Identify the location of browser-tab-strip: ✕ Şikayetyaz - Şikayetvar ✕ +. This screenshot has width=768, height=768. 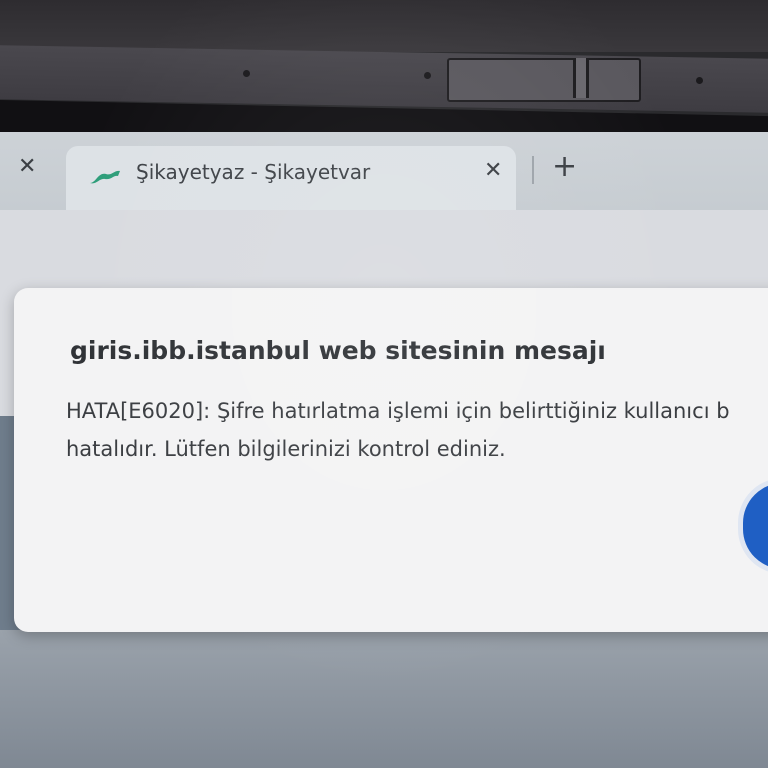
(384, 171).